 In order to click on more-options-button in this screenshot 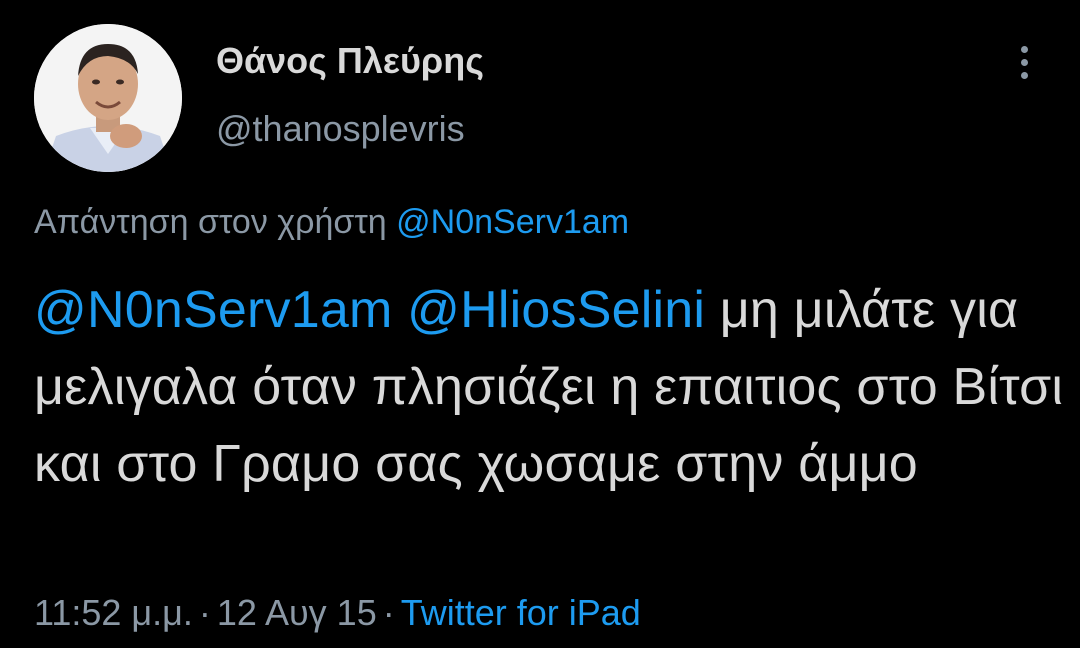, I will do `click(1024, 62)`.